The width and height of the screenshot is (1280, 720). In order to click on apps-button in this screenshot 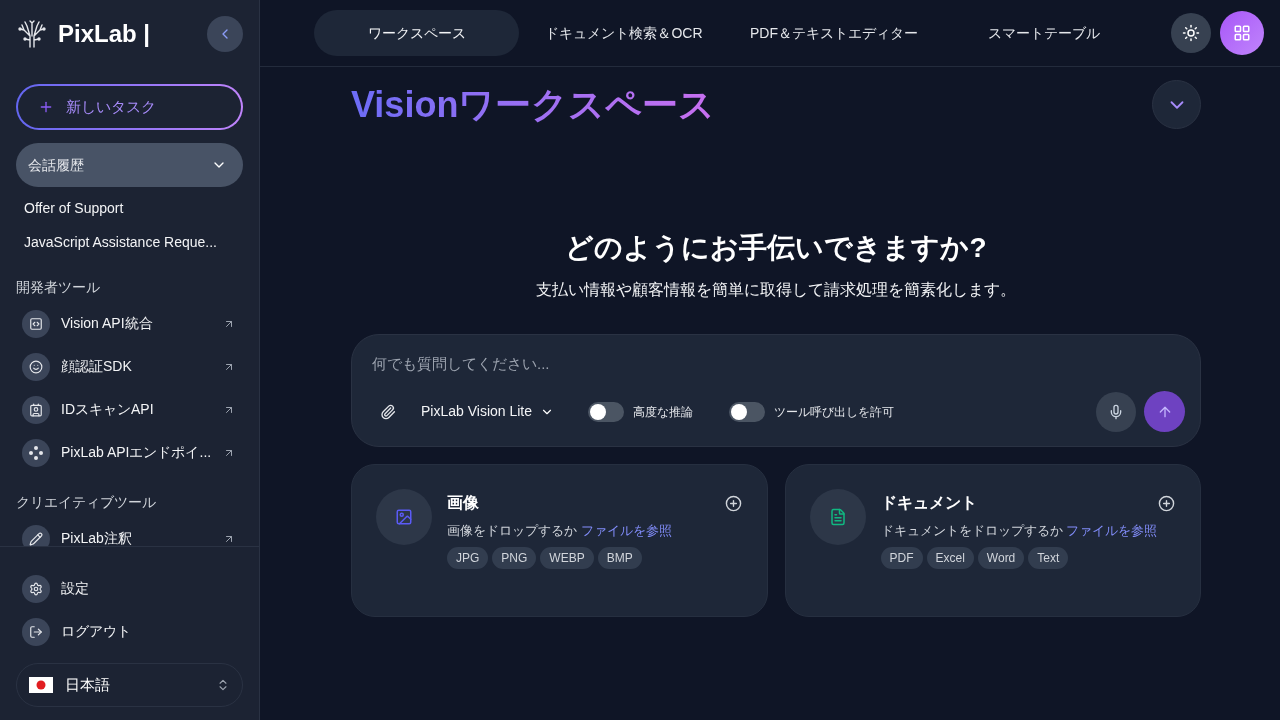, I will do `click(1242, 33)`.